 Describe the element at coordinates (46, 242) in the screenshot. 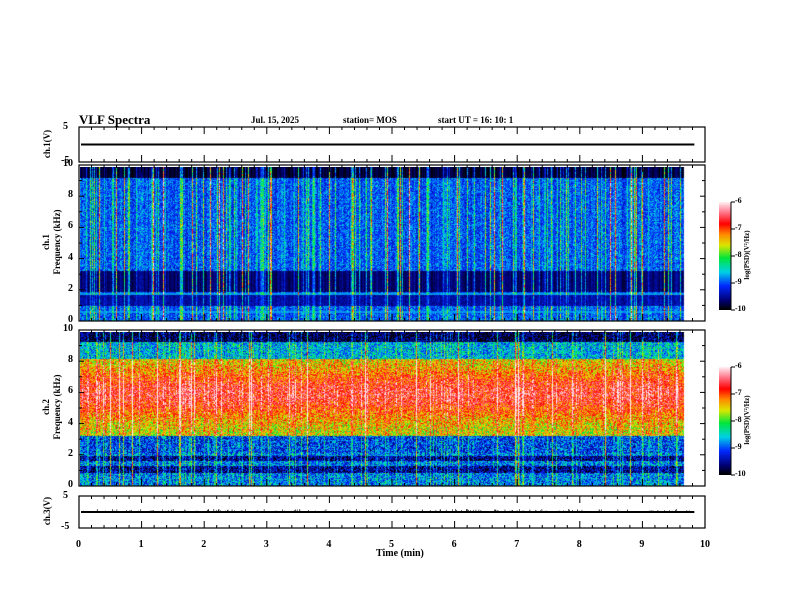

I see `y-axis-label-line: ch.1` at that location.